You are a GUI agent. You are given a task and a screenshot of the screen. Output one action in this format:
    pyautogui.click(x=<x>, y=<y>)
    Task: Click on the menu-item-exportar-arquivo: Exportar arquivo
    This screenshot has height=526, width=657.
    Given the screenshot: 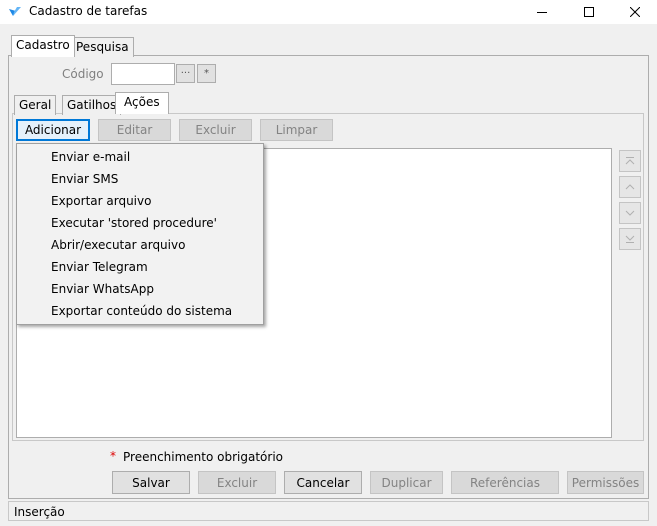 What is the action you would take?
    pyautogui.click(x=101, y=201)
    